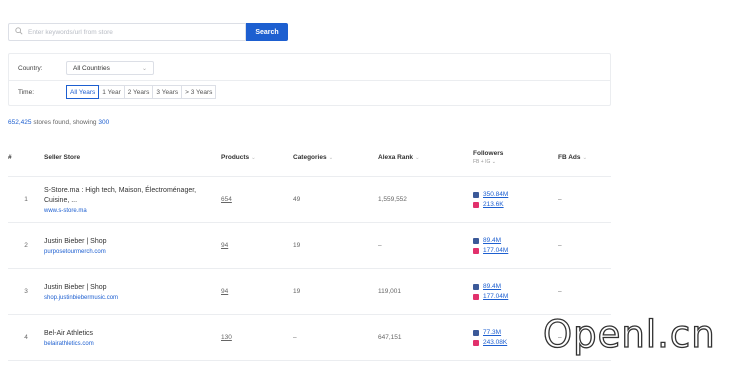 The height and width of the screenshot is (376, 750). I want to click on country-filter-row: Country: All Countries ⌄, so click(86, 68).